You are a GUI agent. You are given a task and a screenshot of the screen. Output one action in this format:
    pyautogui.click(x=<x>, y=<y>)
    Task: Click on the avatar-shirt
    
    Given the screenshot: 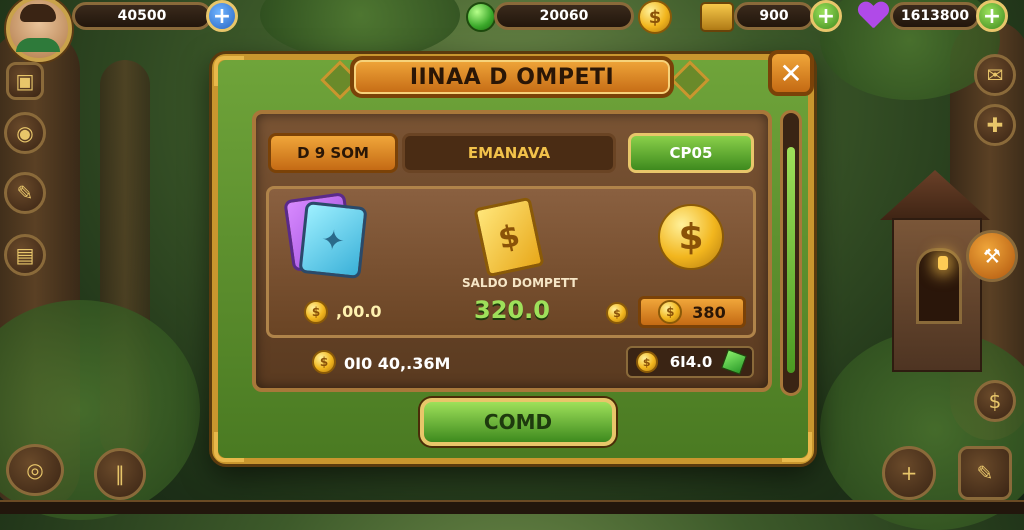 What is the action you would take?
    pyautogui.click(x=38, y=45)
    